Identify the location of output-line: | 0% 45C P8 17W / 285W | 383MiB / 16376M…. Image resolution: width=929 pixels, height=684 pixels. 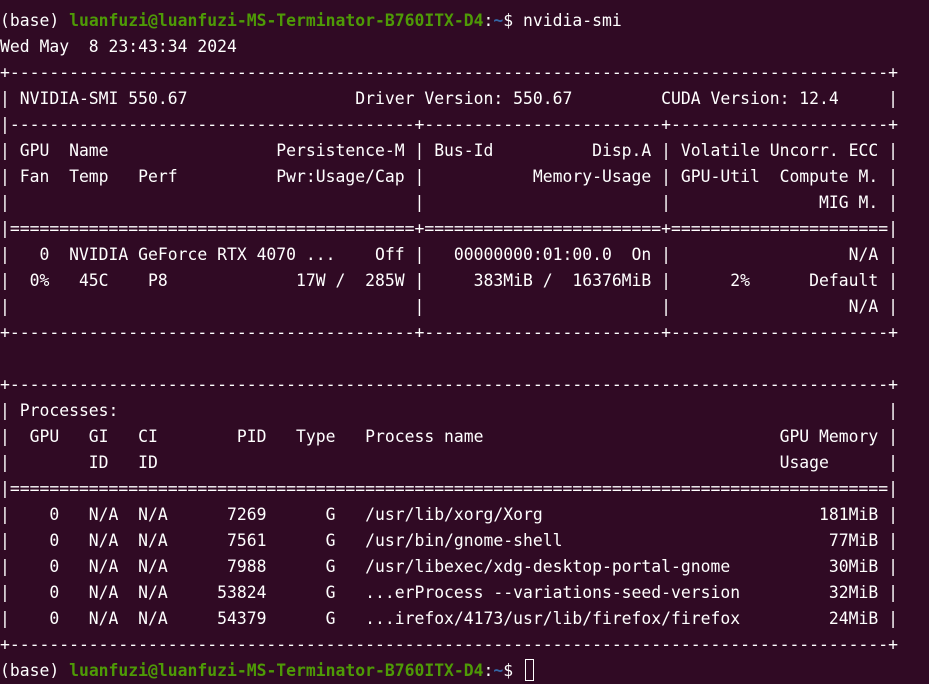
(449, 280).